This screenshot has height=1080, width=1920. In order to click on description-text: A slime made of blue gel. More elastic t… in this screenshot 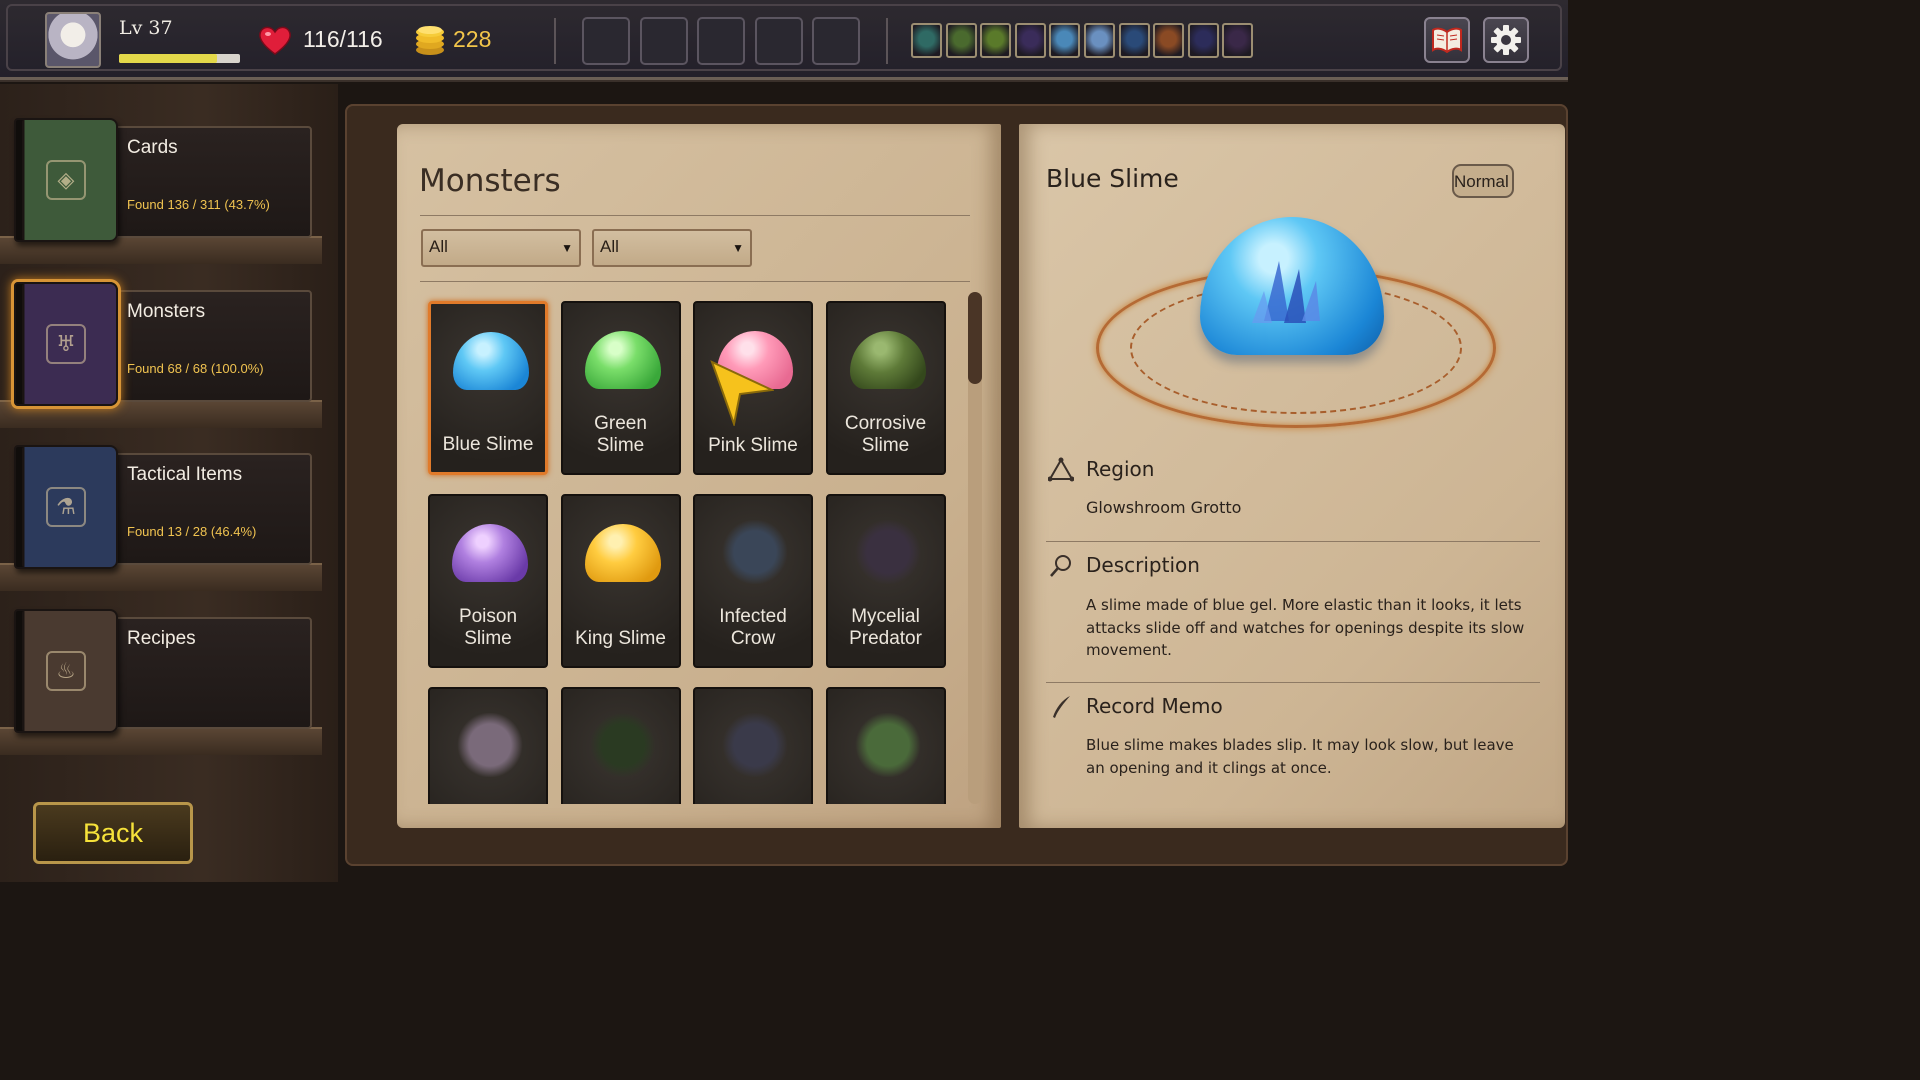, I will do `click(1305, 627)`.